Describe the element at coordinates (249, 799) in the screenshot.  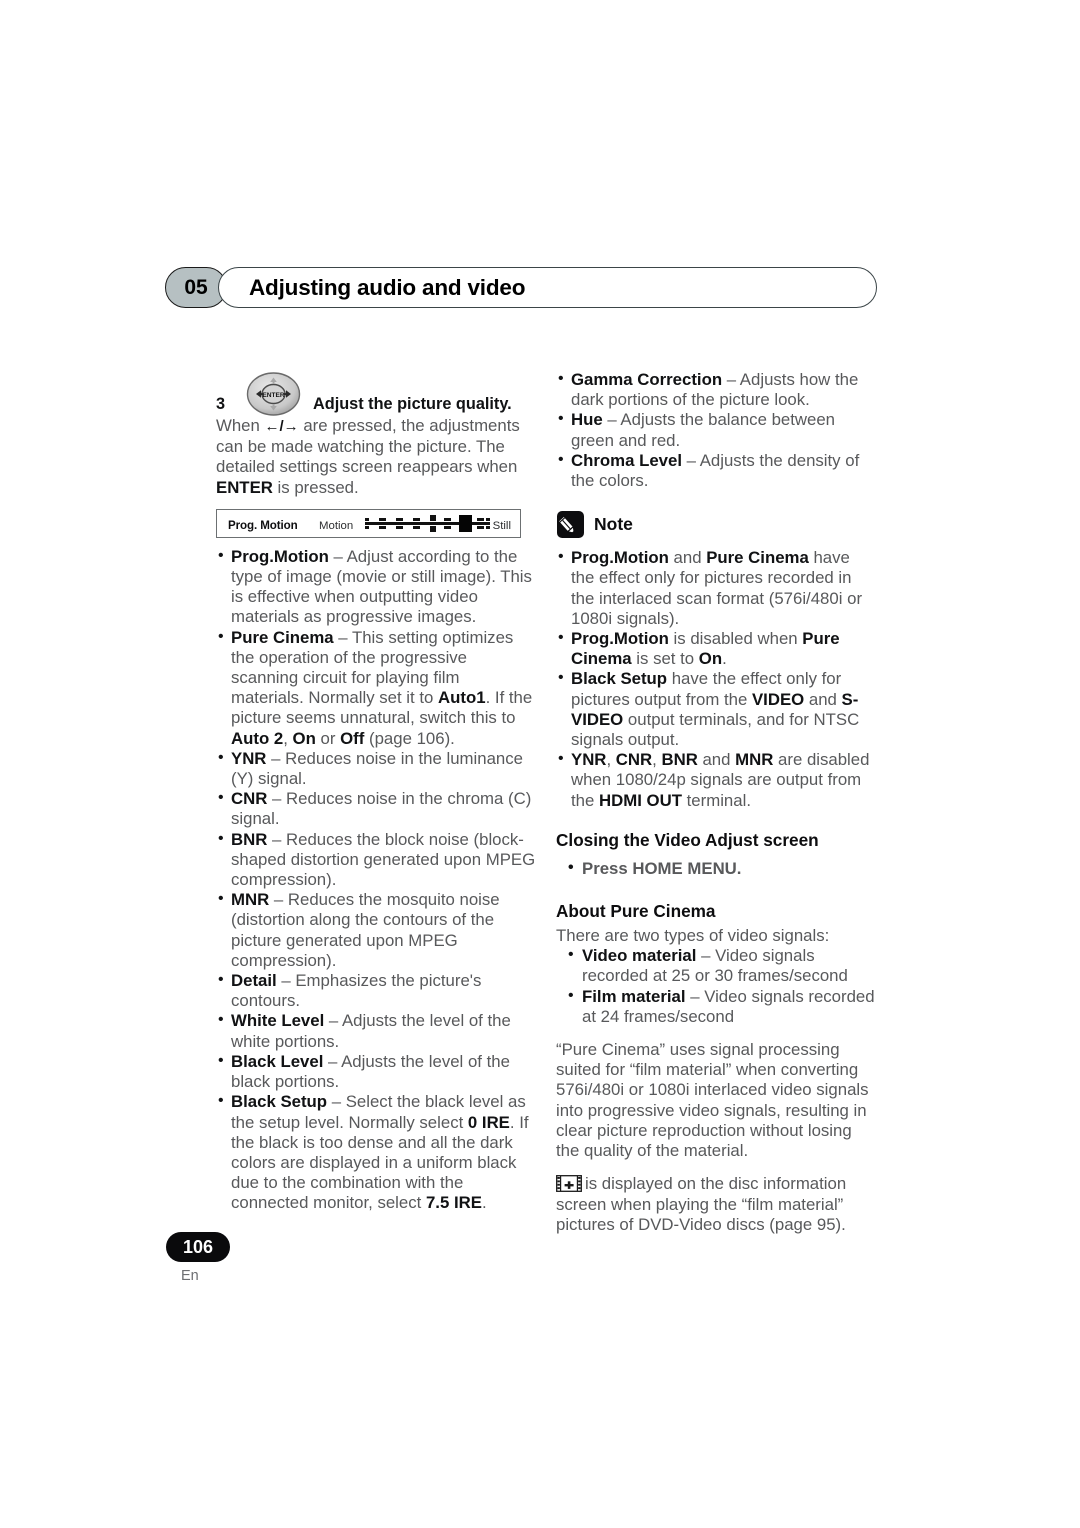
I see `setting-term: CNR` at that location.